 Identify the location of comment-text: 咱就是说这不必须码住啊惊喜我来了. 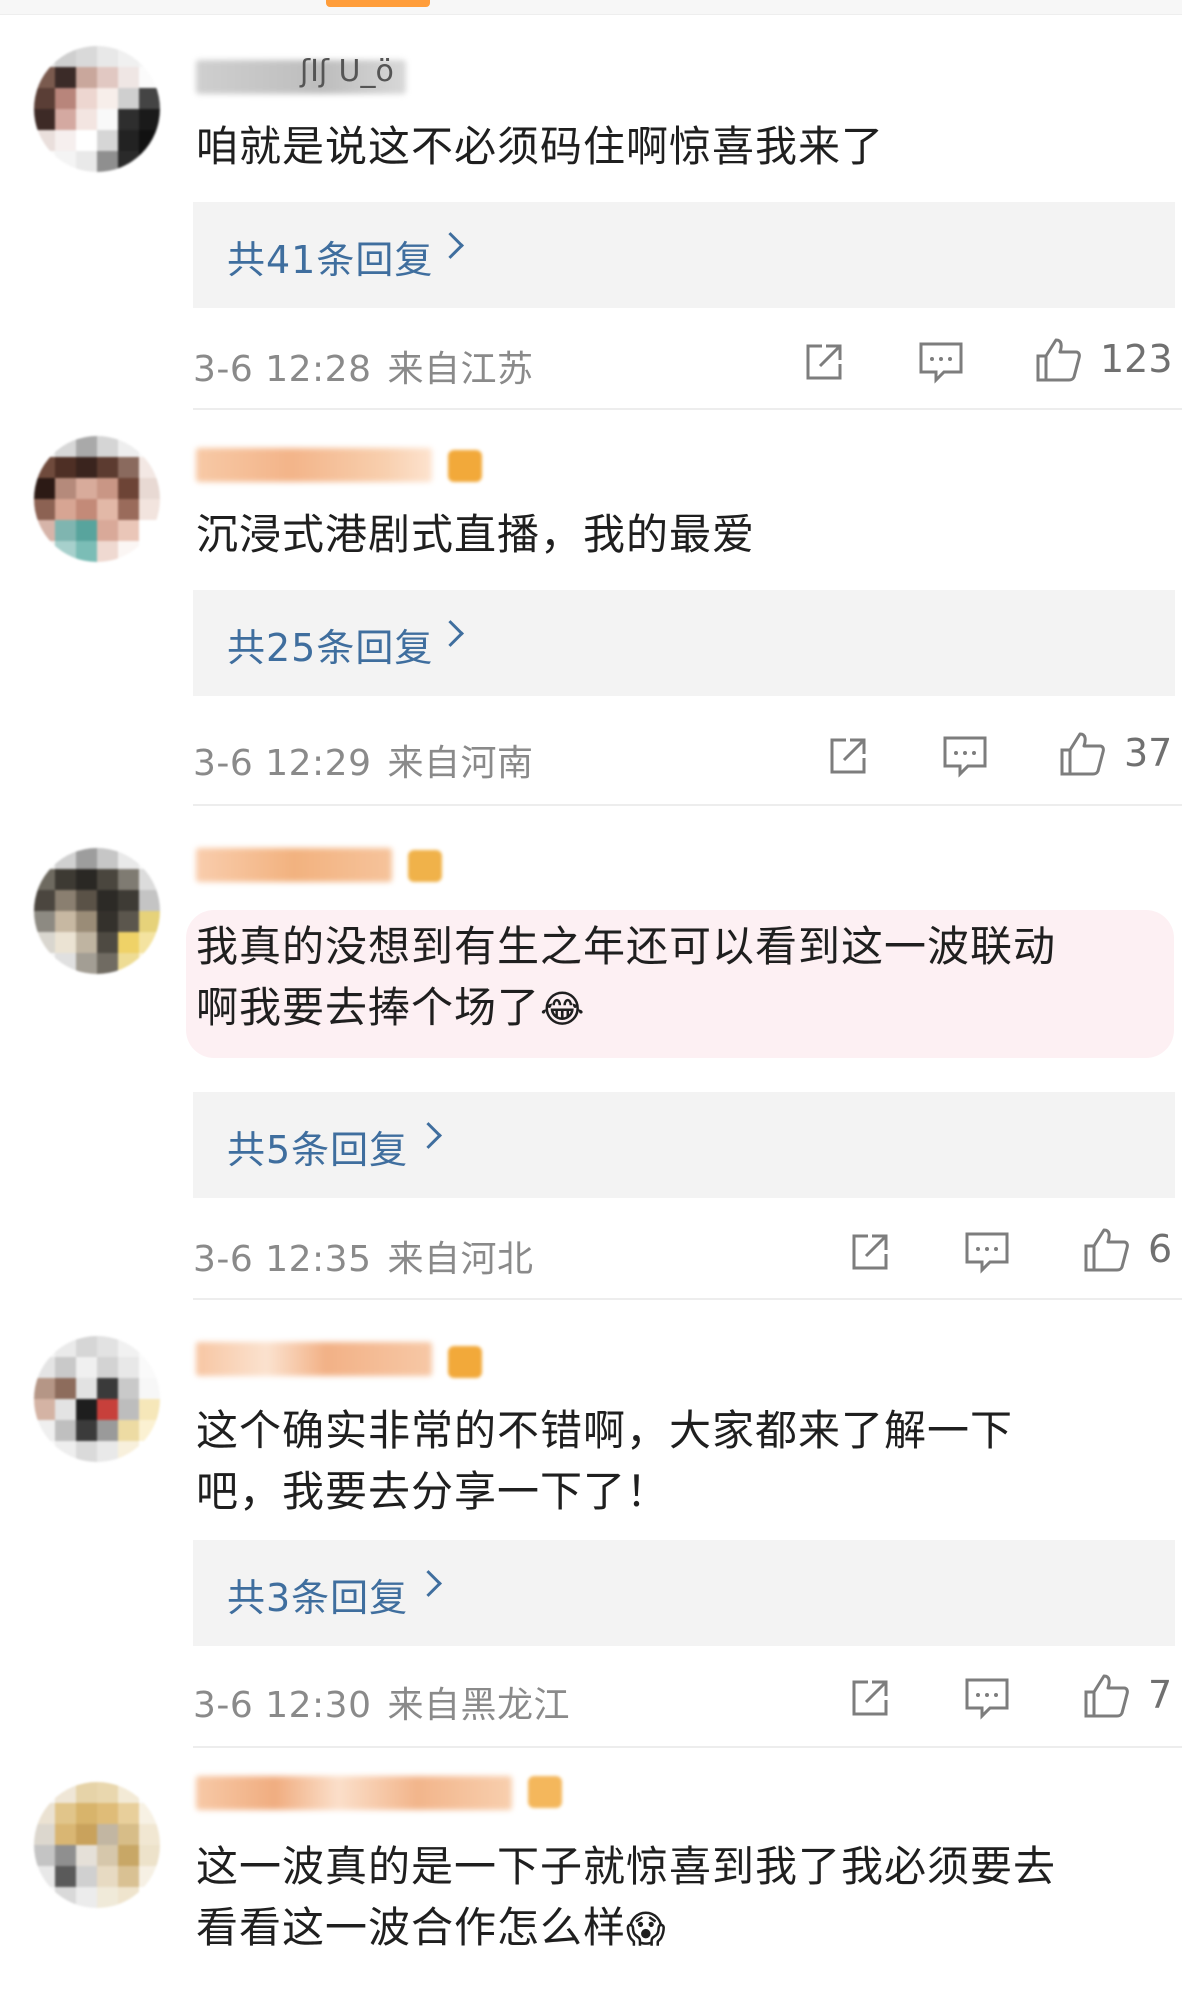
(540, 146).